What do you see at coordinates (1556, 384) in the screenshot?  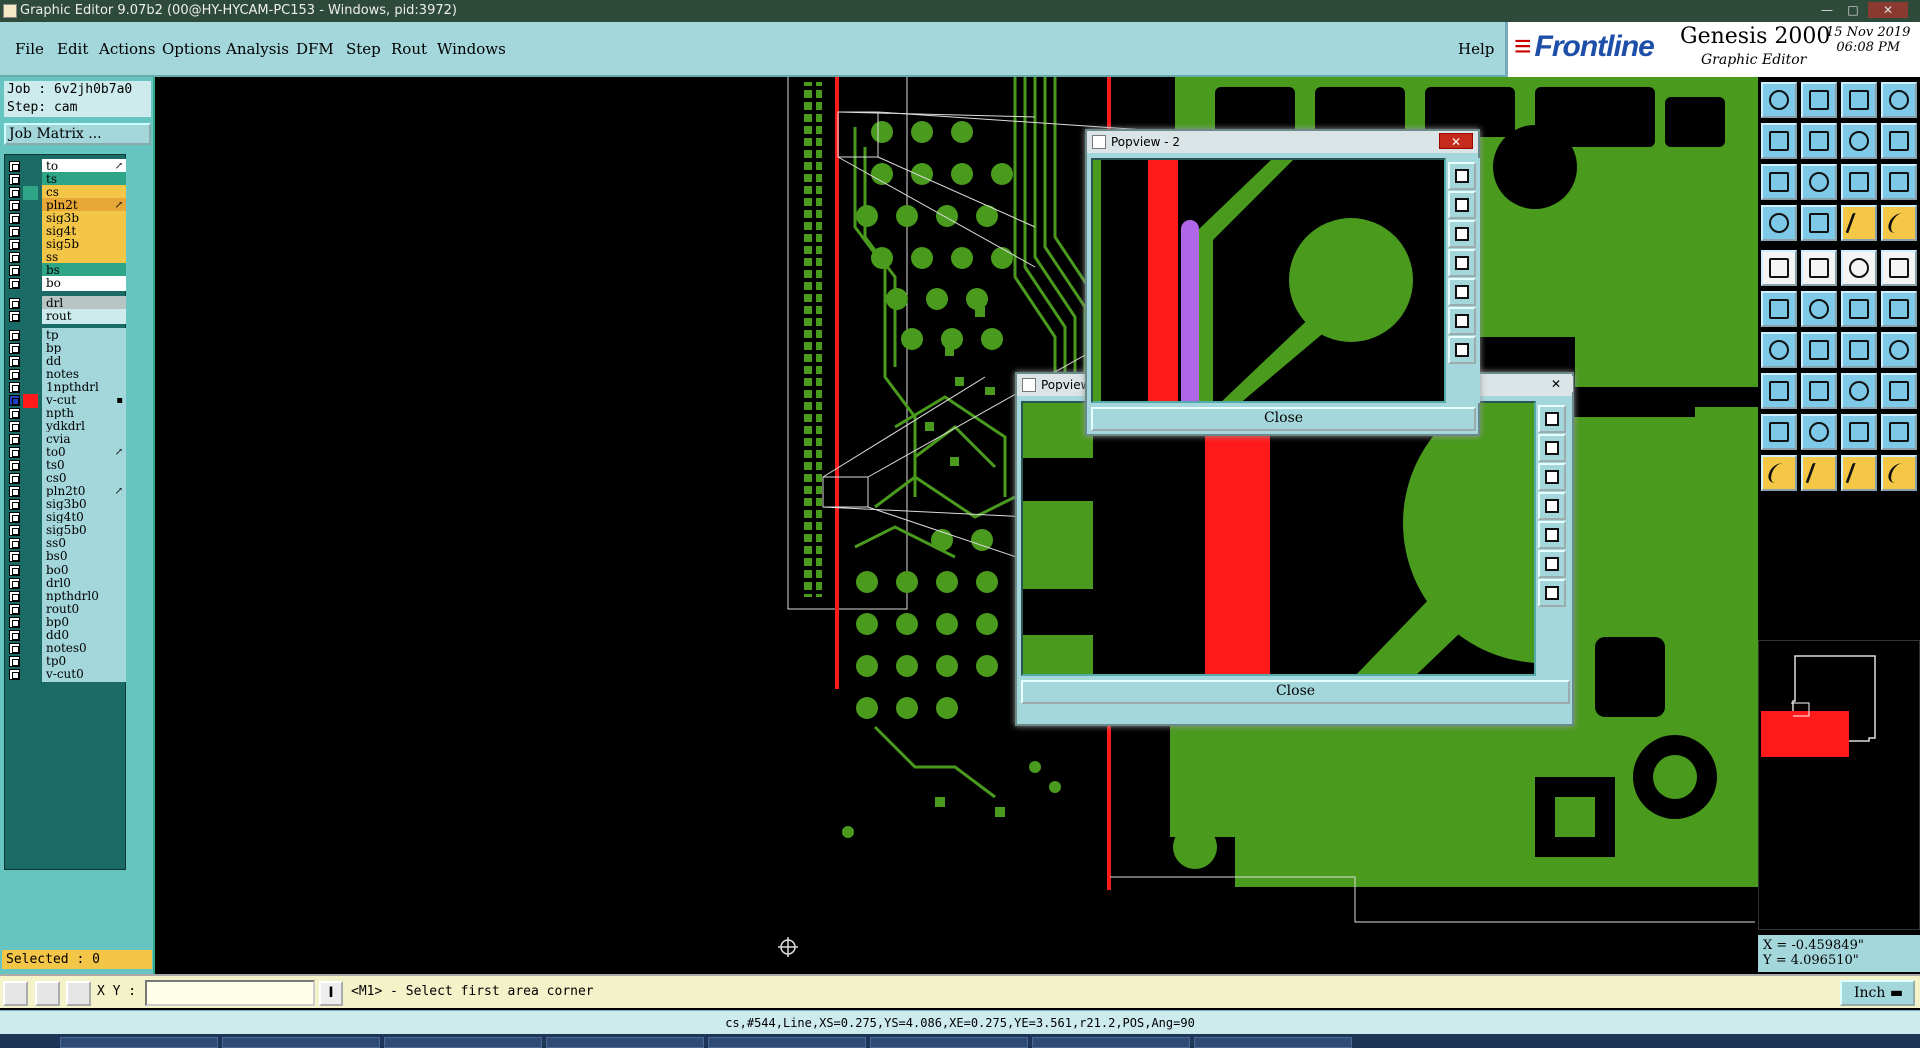 I see `popview-1-close-icon: ✕` at bounding box center [1556, 384].